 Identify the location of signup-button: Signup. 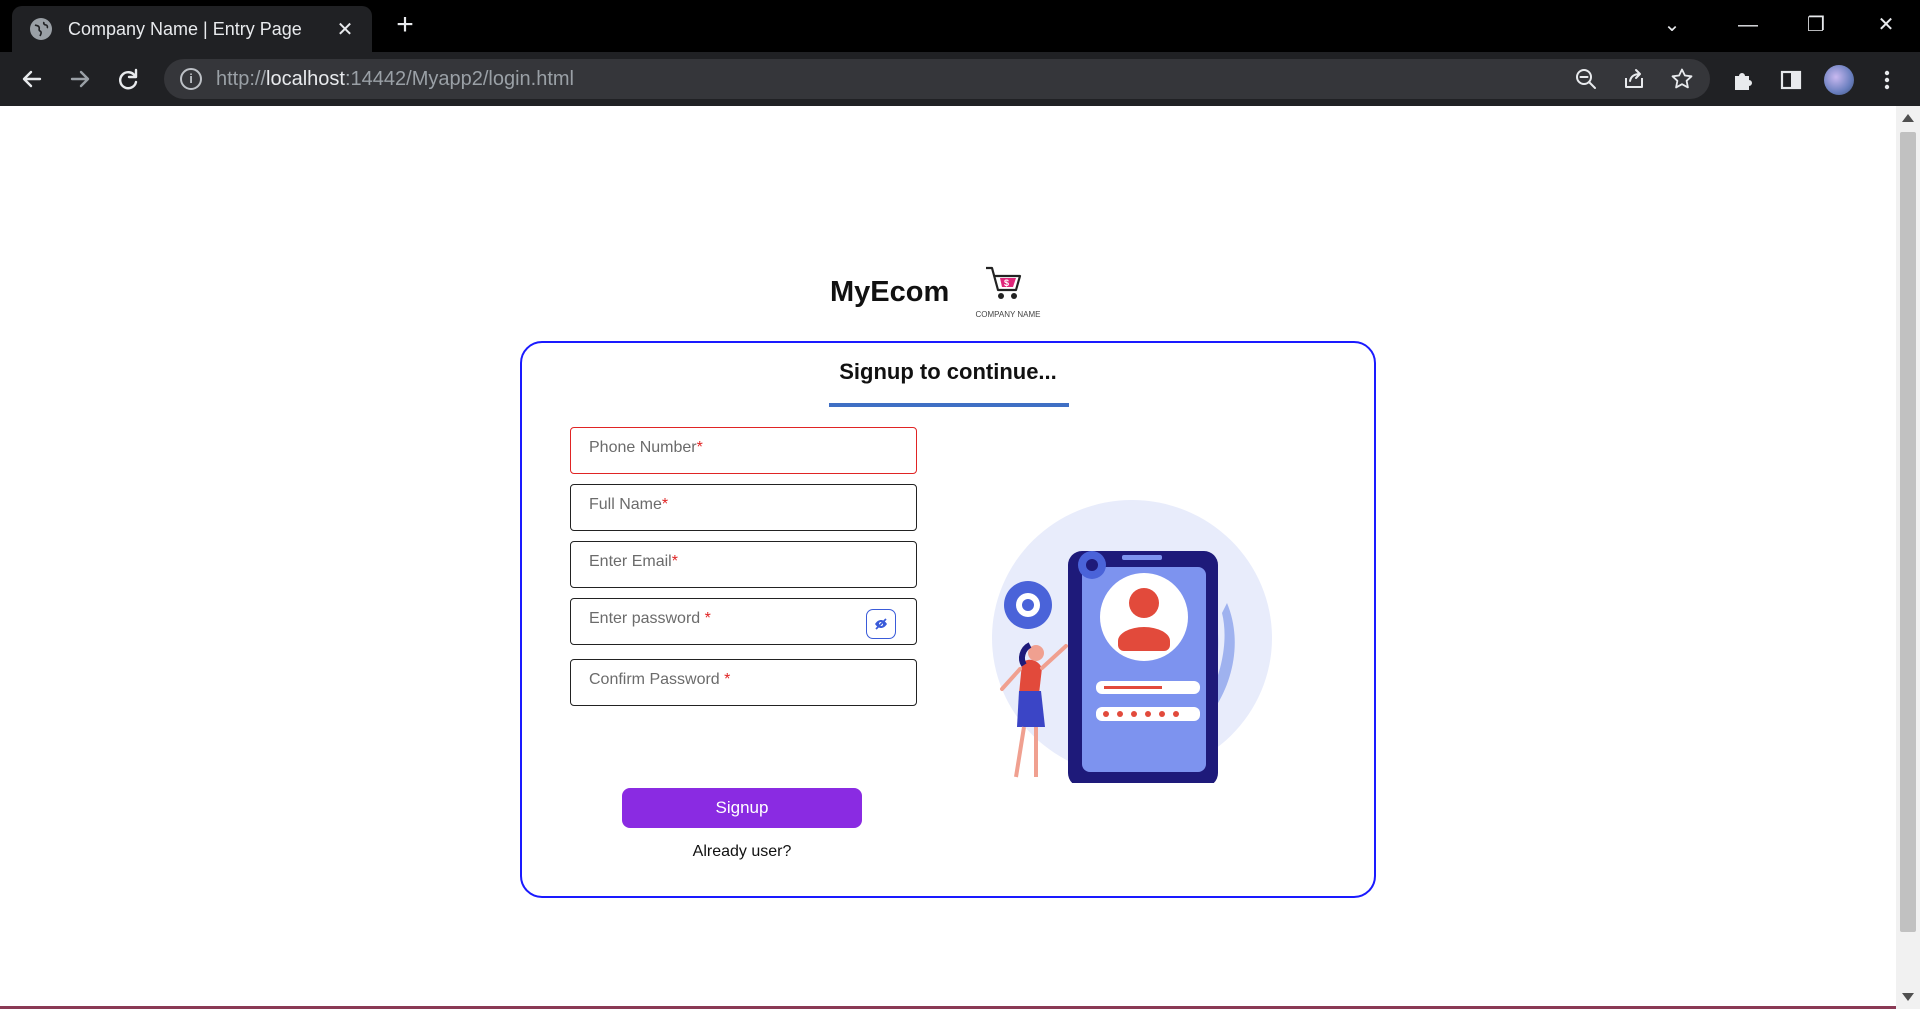
(742, 808).